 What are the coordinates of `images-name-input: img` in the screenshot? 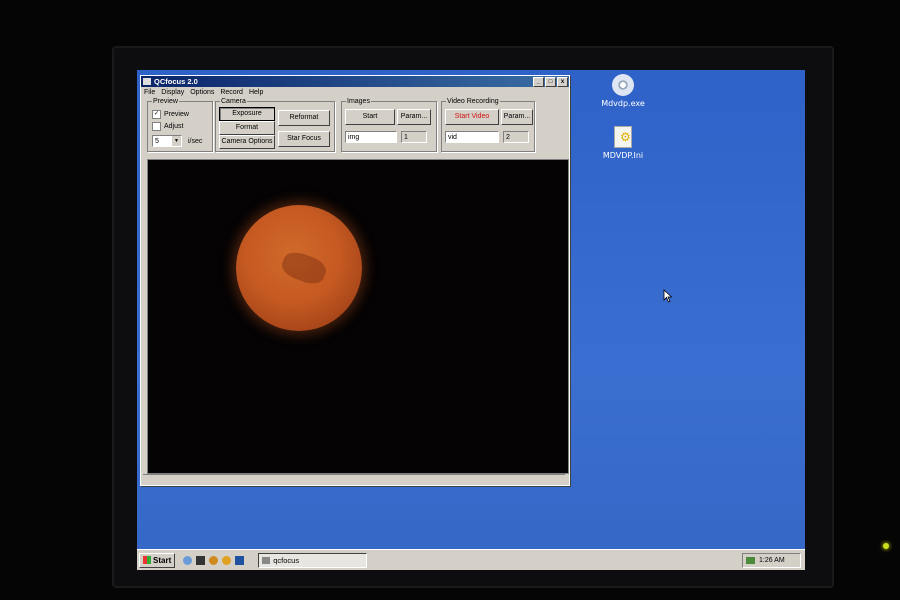 It's located at (371, 137).